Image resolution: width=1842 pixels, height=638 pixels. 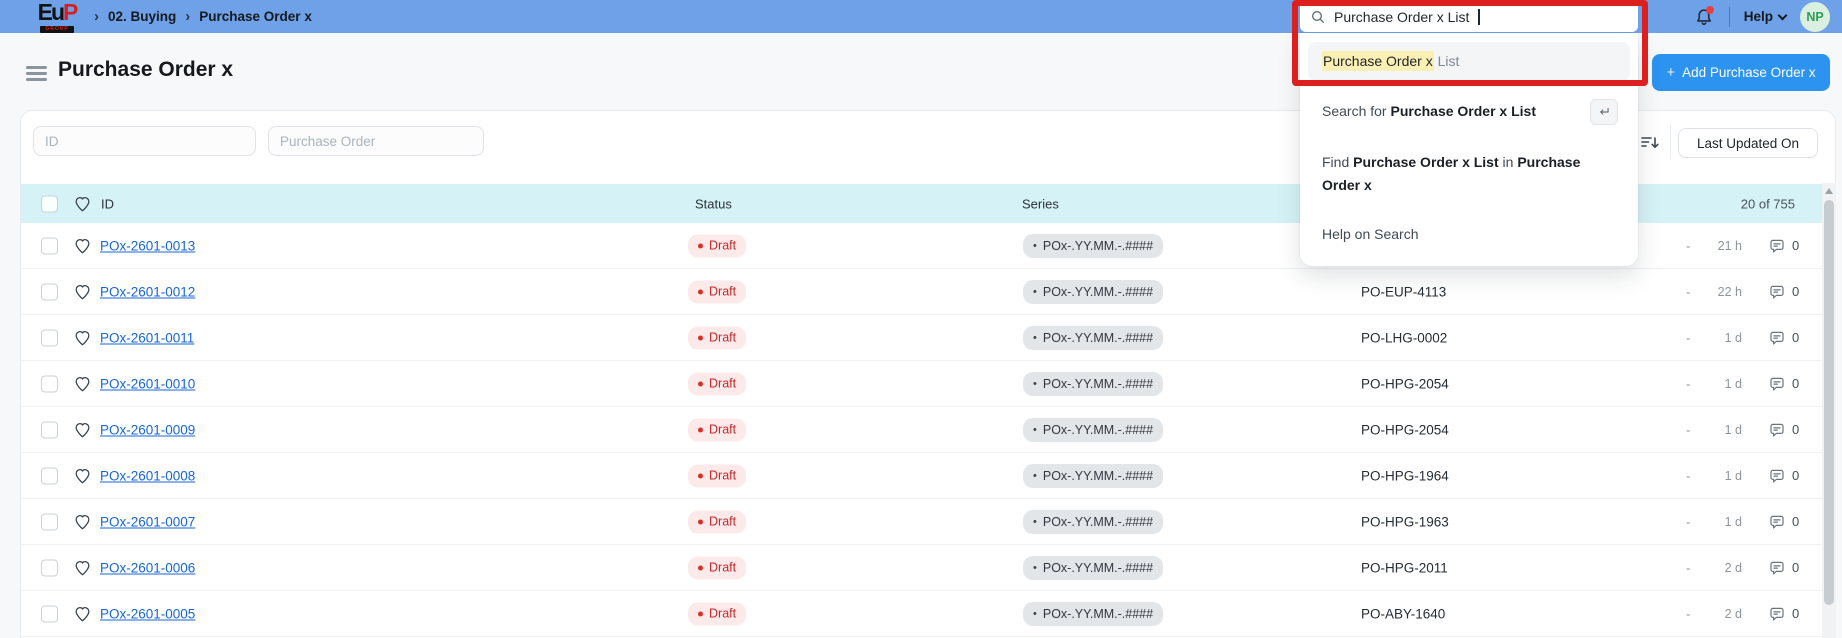 What do you see at coordinates (36, 75) in the screenshot?
I see `sidebar-toggle-icon` at bounding box center [36, 75].